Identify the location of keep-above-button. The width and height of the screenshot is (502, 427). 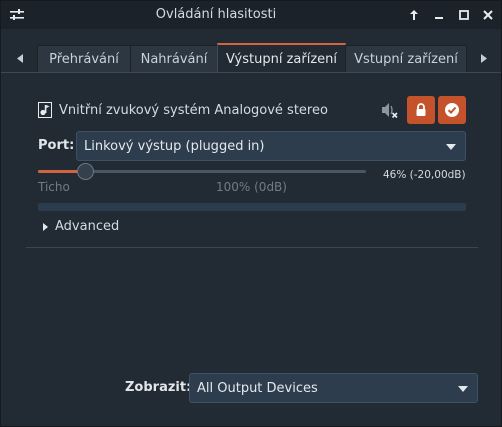
(414, 15).